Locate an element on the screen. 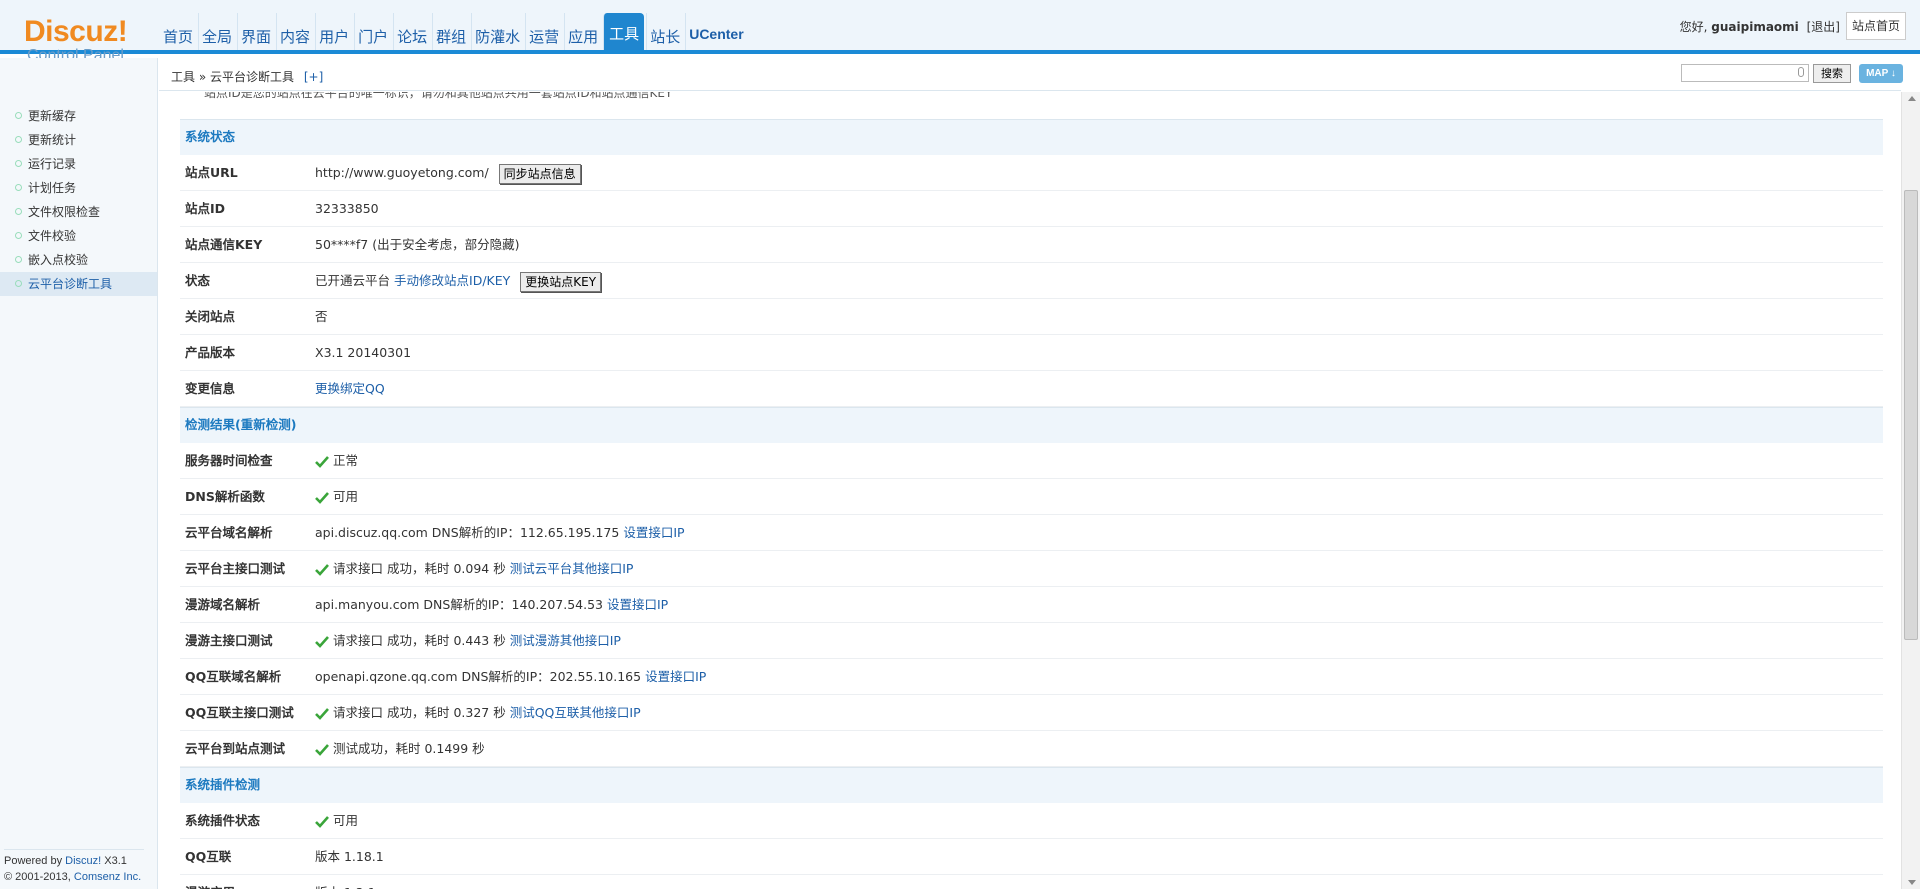 The image size is (1920, 889). label: 关闭站点 is located at coordinates (210, 316).